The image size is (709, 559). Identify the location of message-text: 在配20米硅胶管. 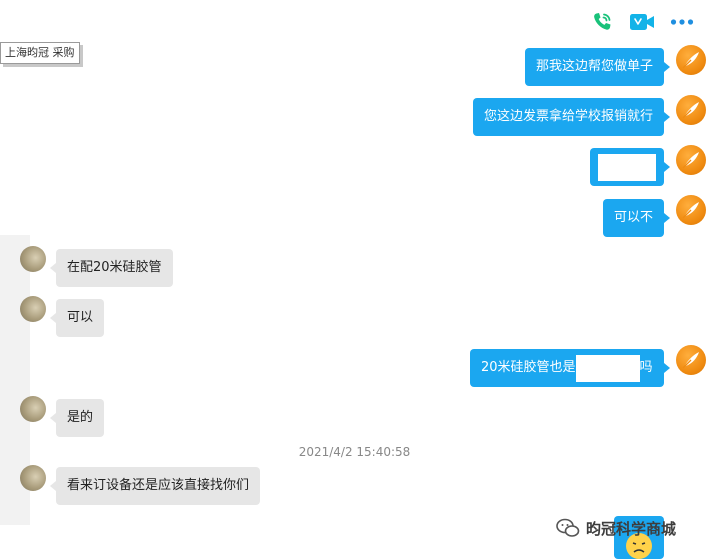
(114, 267).